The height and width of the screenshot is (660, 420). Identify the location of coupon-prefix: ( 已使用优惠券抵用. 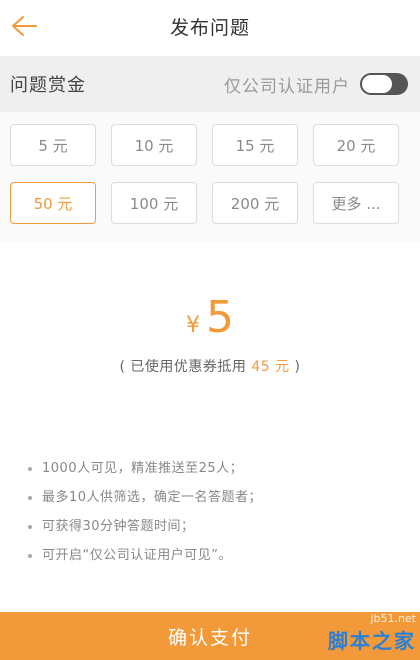
(185, 367).